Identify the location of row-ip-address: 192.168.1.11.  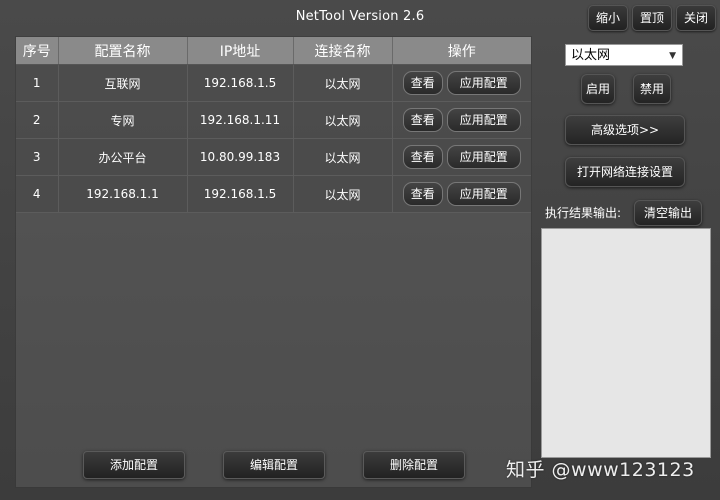
(240, 120).